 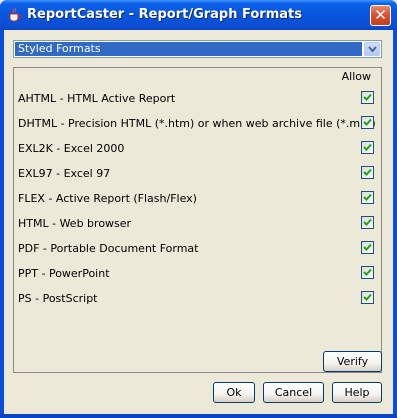 What do you see at coordinates (64, 173) in the screenshot?
I see `format-label: EXL97 - Excel 97` at bounding box center [64, 173].